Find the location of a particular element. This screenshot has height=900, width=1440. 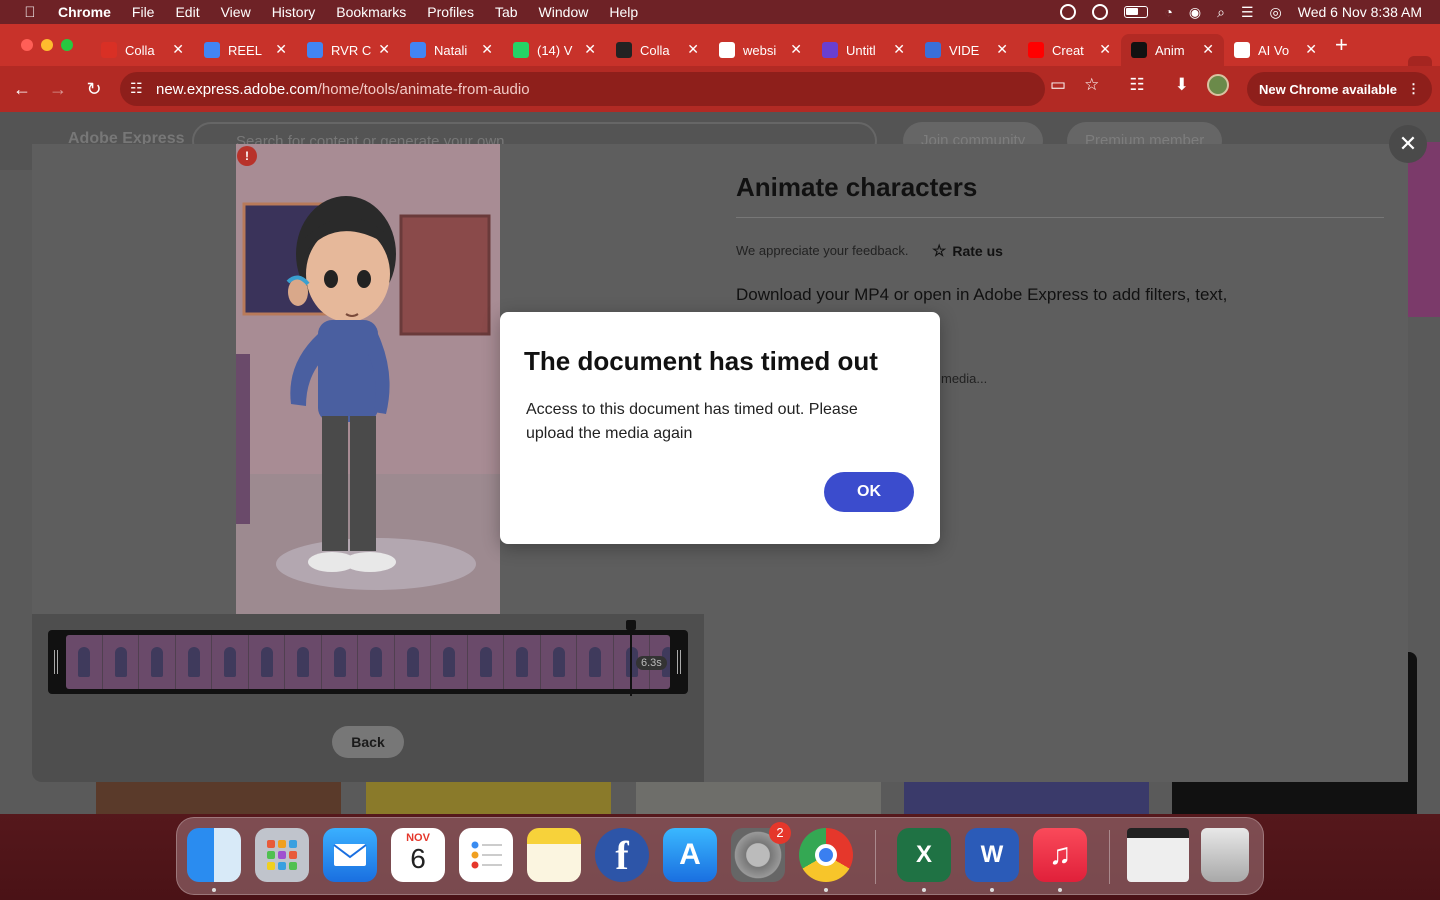

gmail-icon is located at coordinates (109, 50).